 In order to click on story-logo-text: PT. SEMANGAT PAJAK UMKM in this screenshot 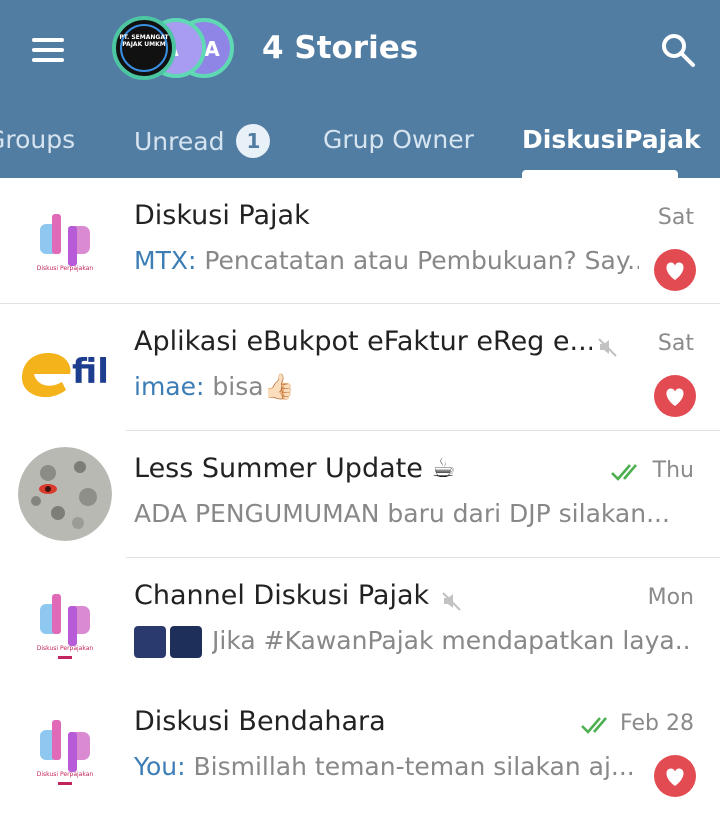, I will do `click(144, 41)`.